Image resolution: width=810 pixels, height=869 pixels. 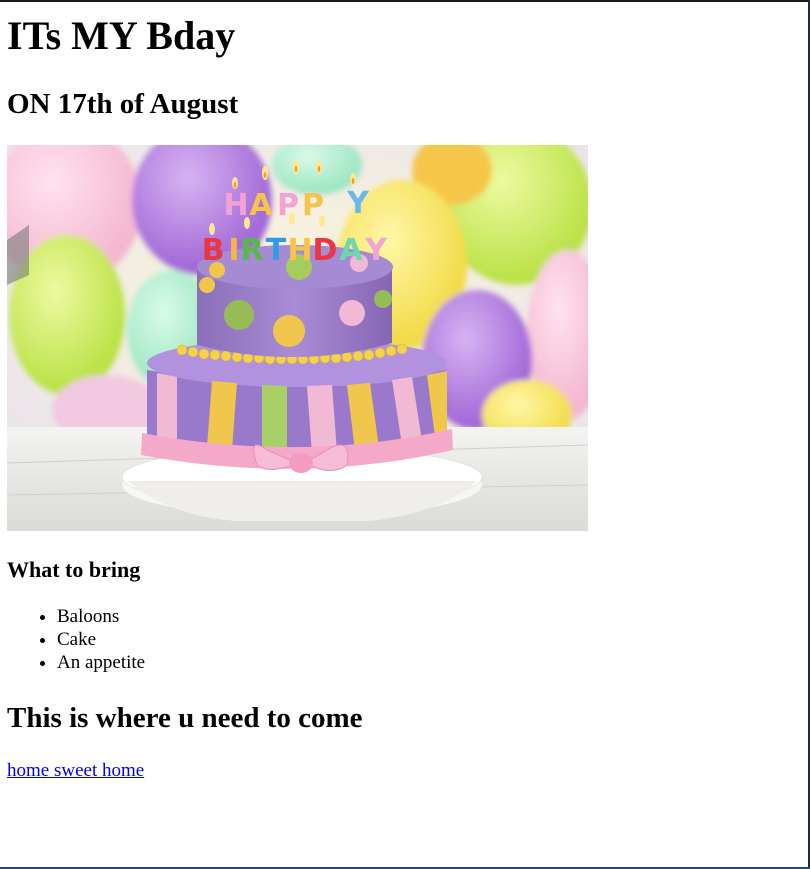 I want to click on home-link: home sweet home, so click(x=75, y=770).